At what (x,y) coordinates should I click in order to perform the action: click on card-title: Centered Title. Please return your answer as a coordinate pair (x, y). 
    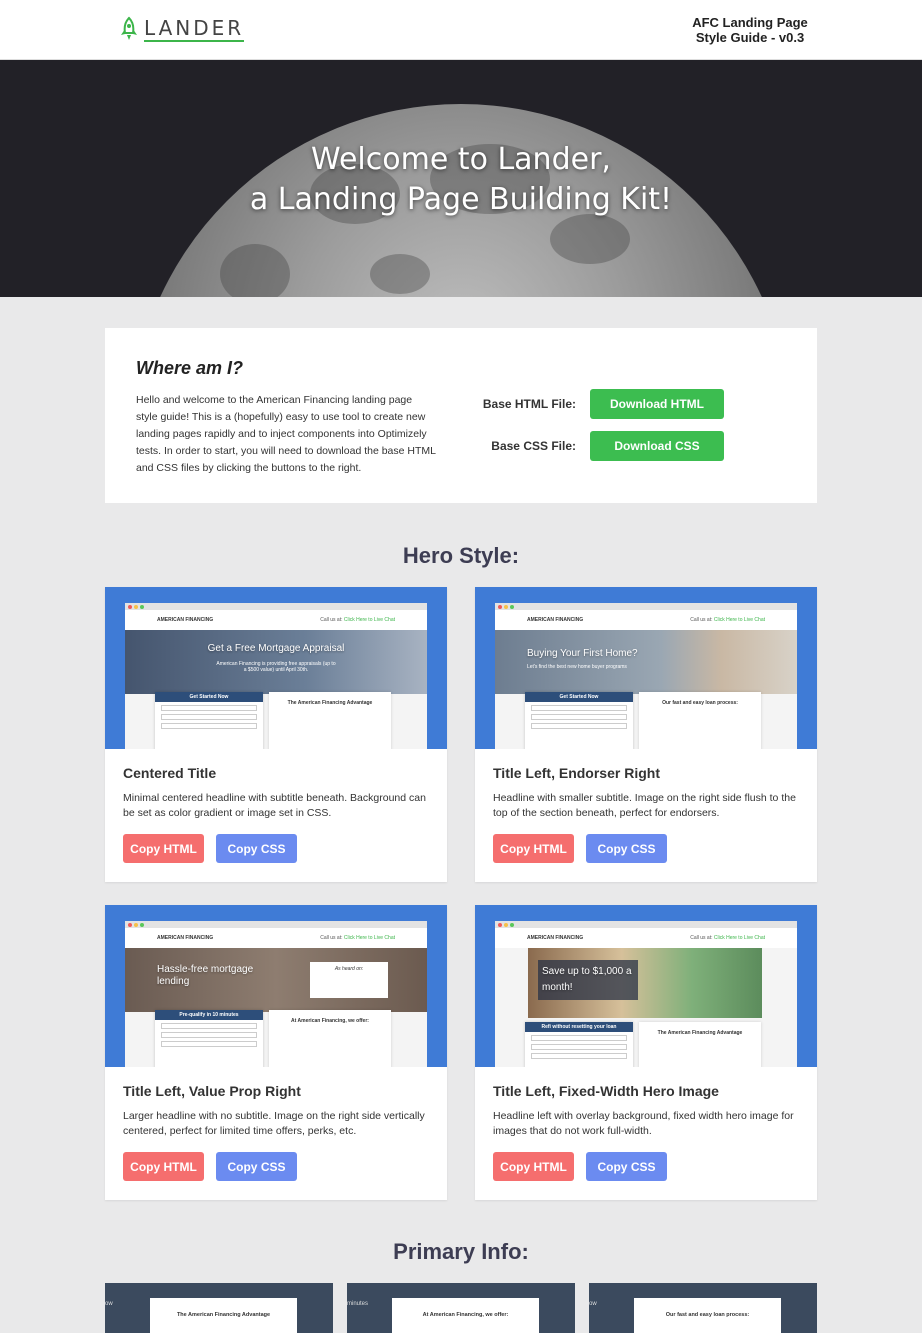
    Looking at the image, I should click on (170, 773).